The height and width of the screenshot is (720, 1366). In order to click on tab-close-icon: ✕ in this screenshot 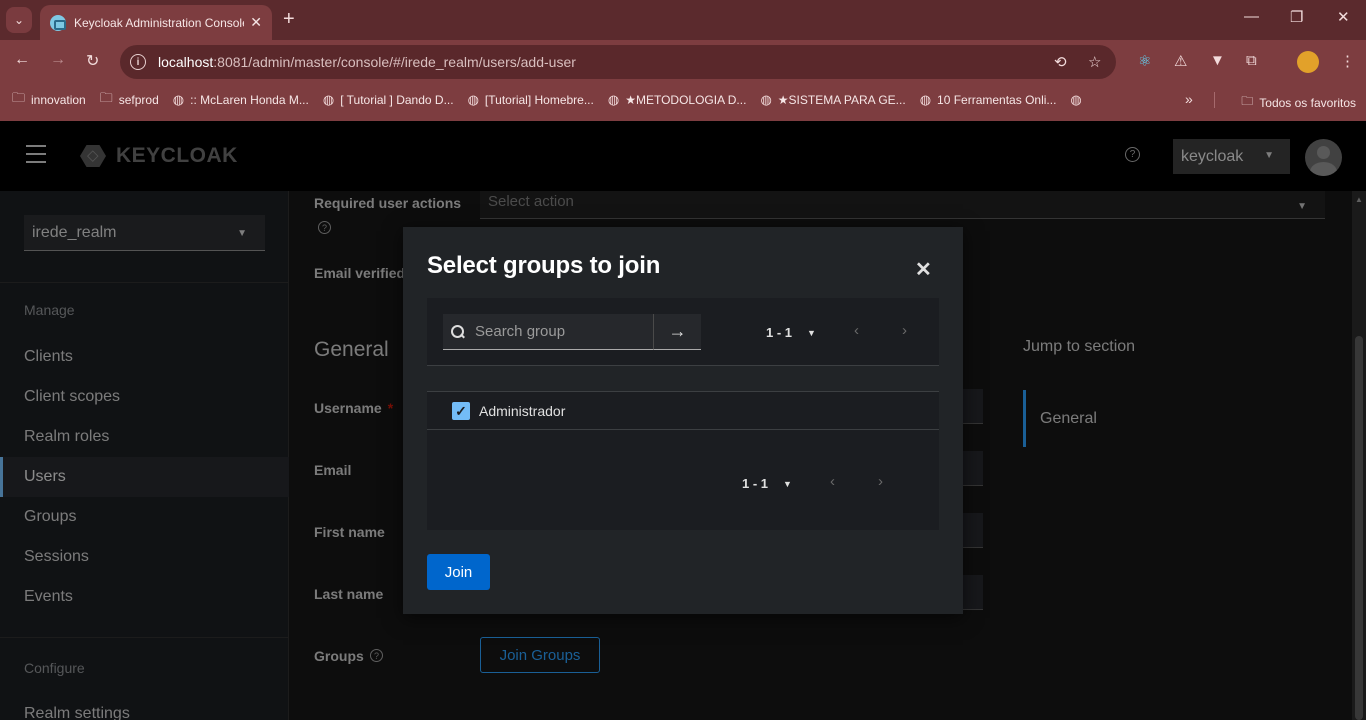, I will do `click(256, 22)`.